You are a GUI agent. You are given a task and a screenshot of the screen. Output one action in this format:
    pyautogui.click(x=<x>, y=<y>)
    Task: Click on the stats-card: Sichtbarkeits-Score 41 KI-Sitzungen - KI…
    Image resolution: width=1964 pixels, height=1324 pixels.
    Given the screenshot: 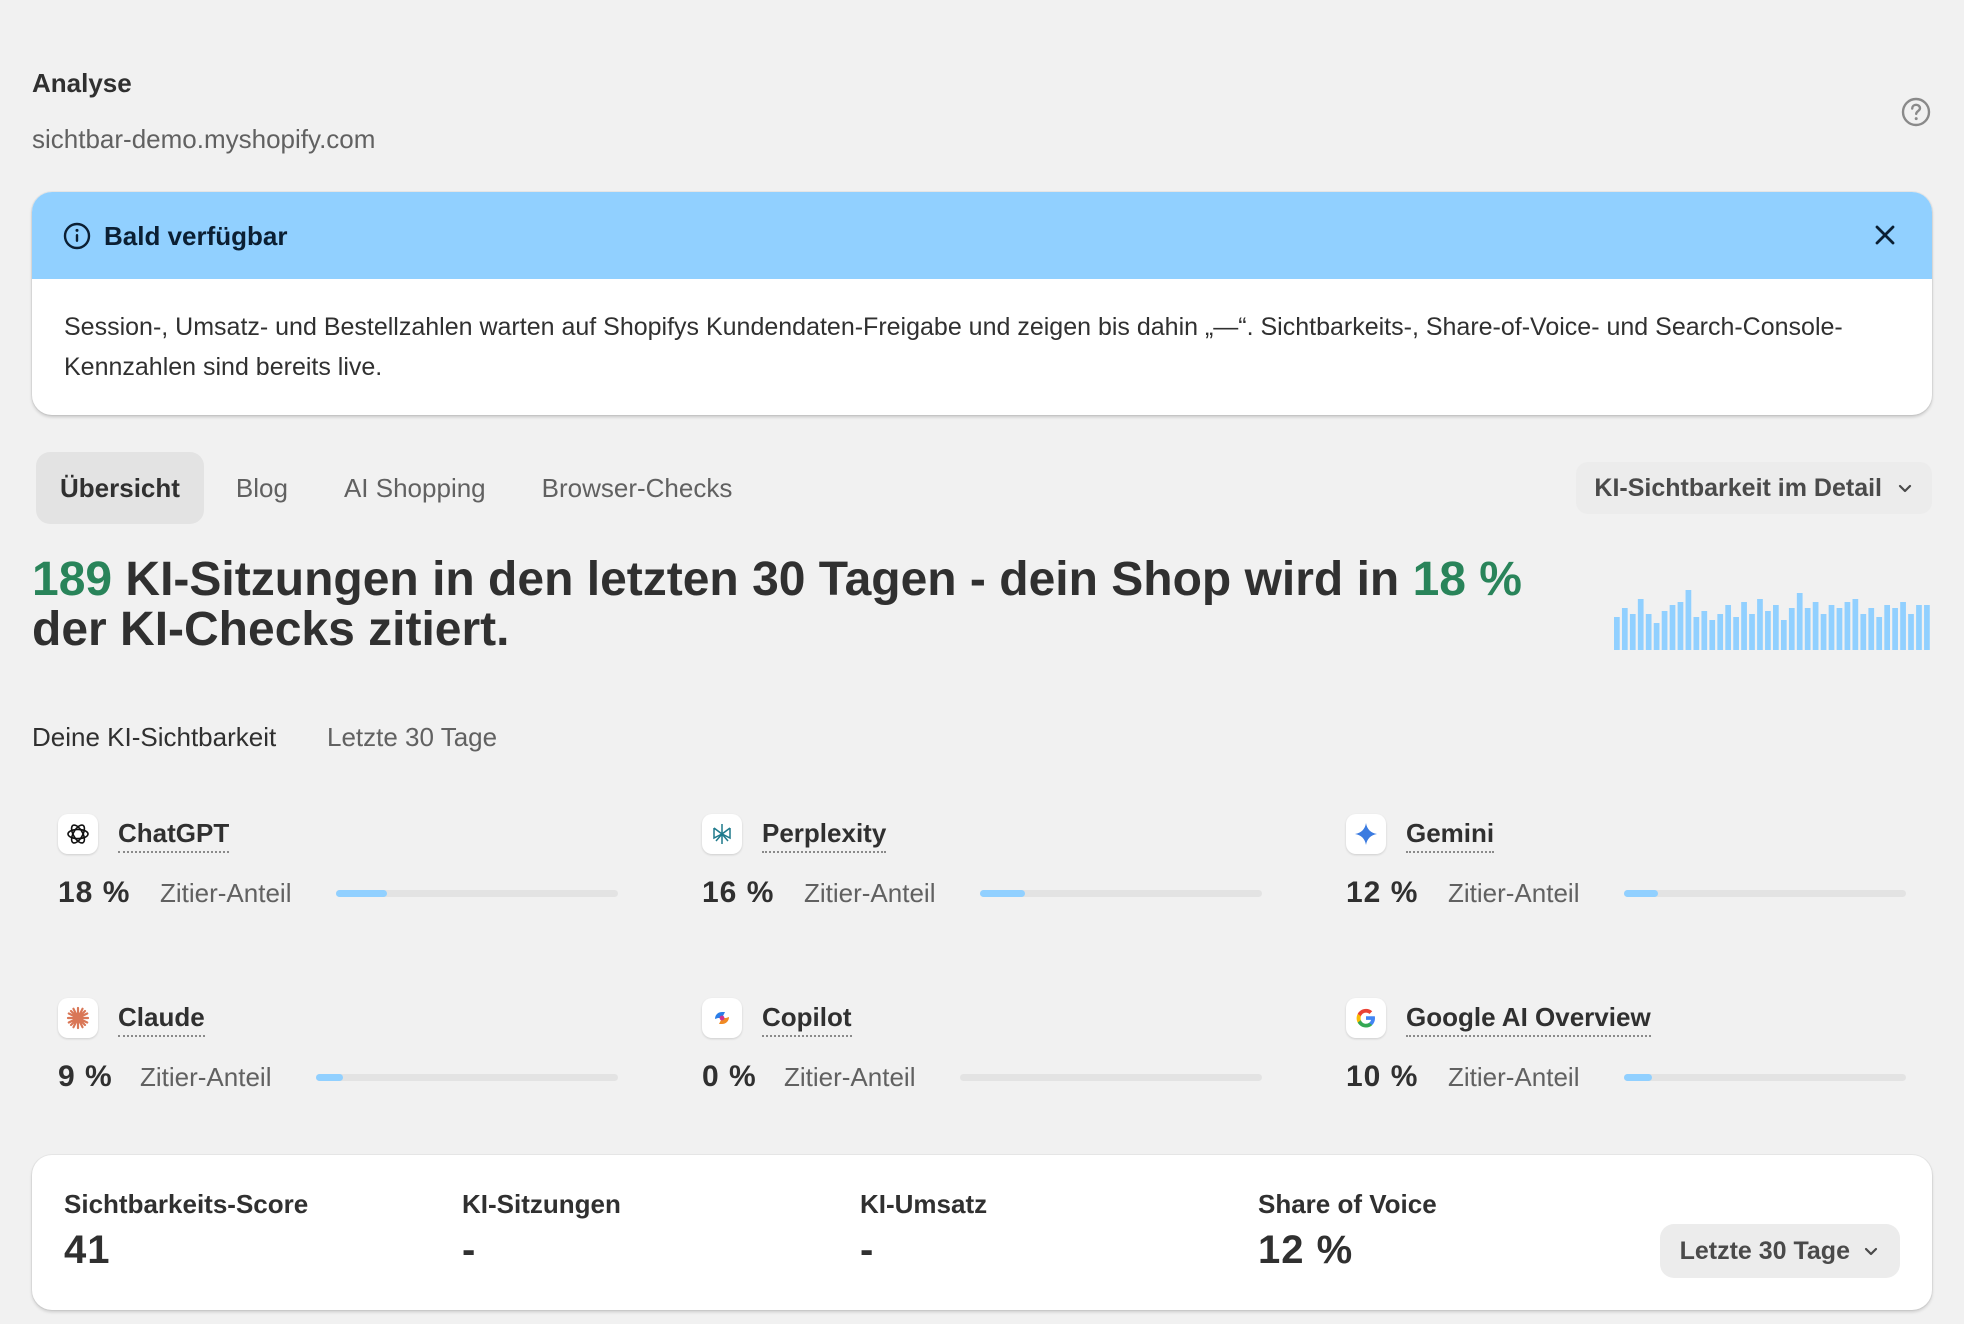 What is the action you would take?
    pyautogui.click(x=982, y=1232)
    